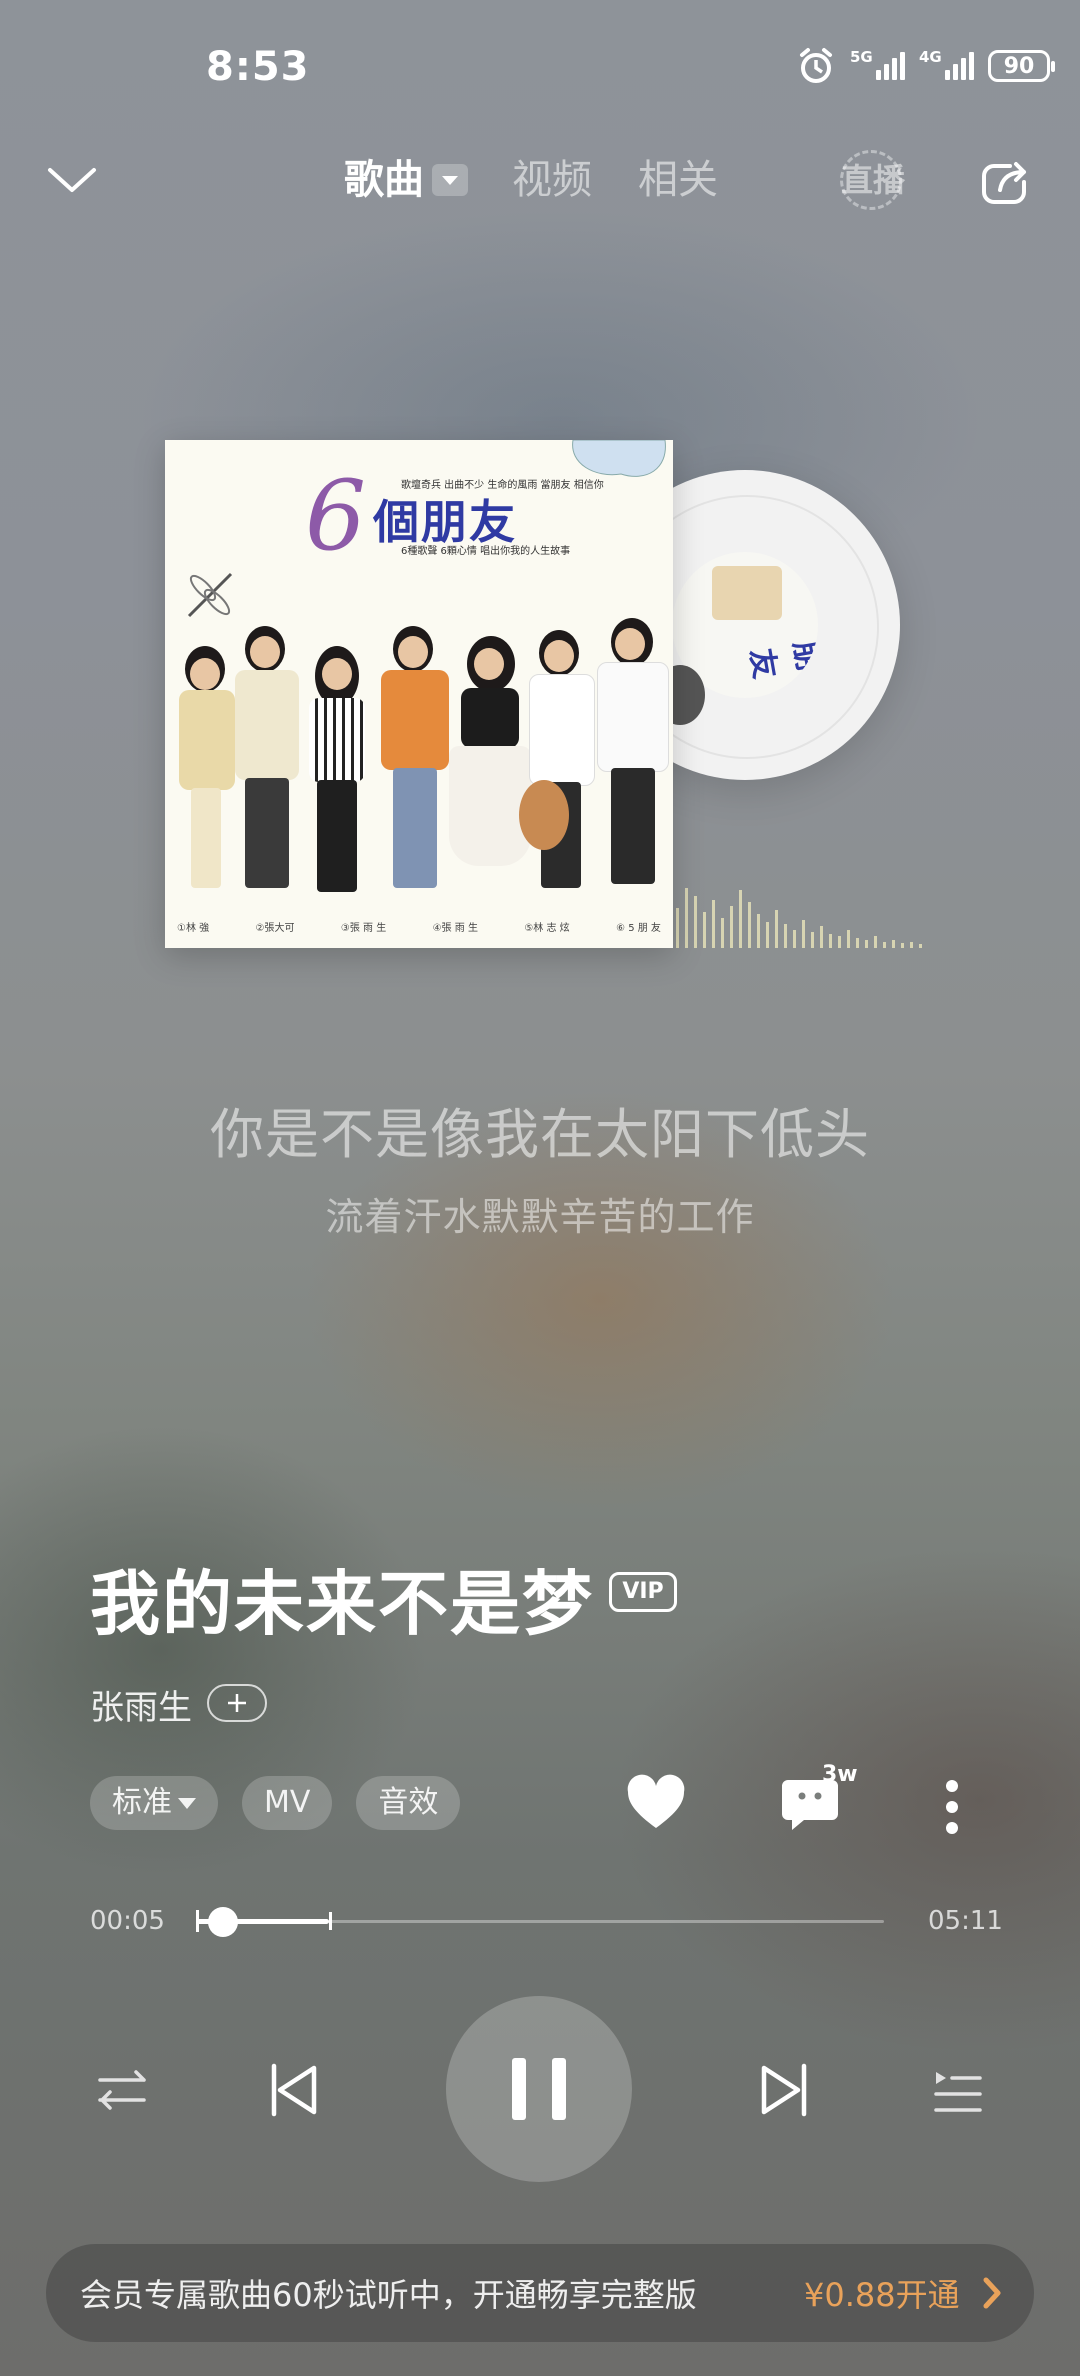  What do you see at coordinates (840, 1774) in the screenshot?
I see `comment-count-badge: 3w` at bounding box center [840, 1774].